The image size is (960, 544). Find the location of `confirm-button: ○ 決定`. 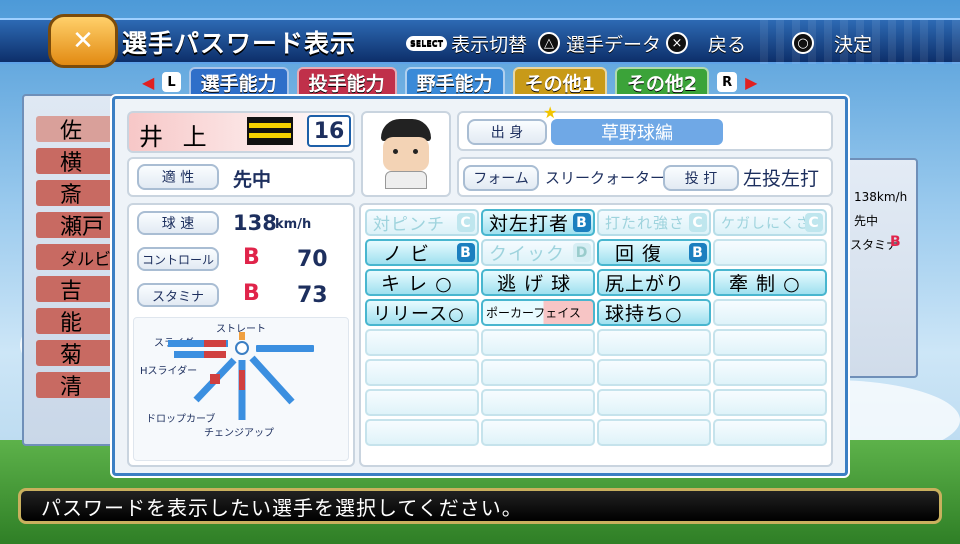

confirm-button: ○ 決定 is located at coordinates (832, 43).